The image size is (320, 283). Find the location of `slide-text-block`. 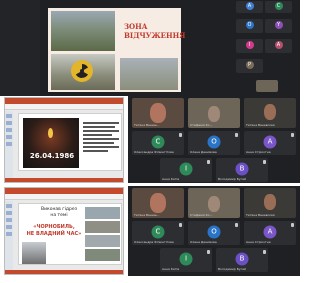

slide-text-block is located at coordinates (101, 142).